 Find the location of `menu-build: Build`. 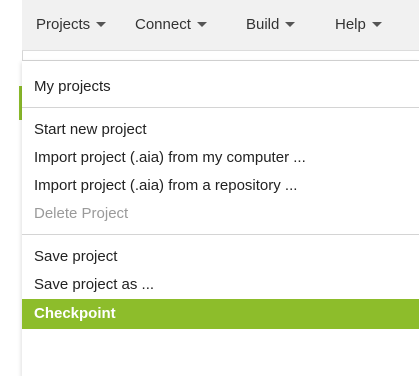

menu-build: Build is located at coordinates (271, 24).